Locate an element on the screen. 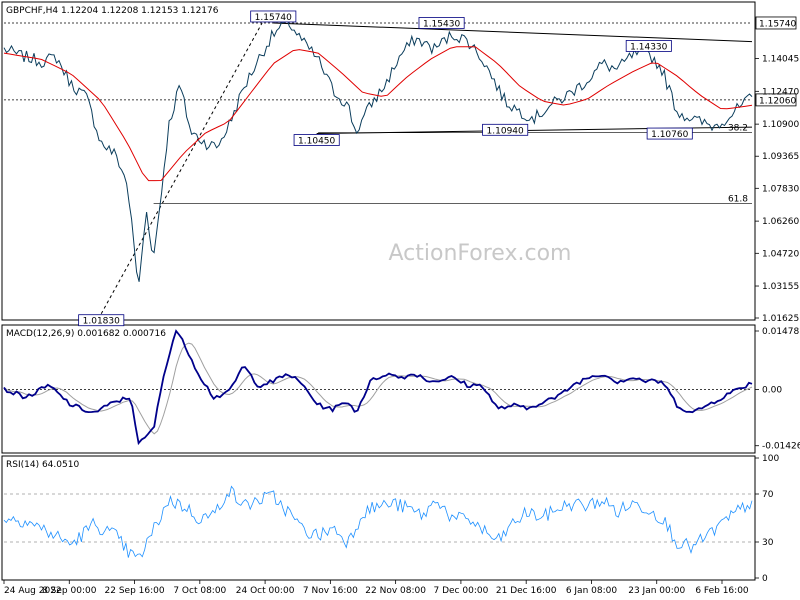  swing-label-text: 1.14330 is located at coordinates (648, 47).